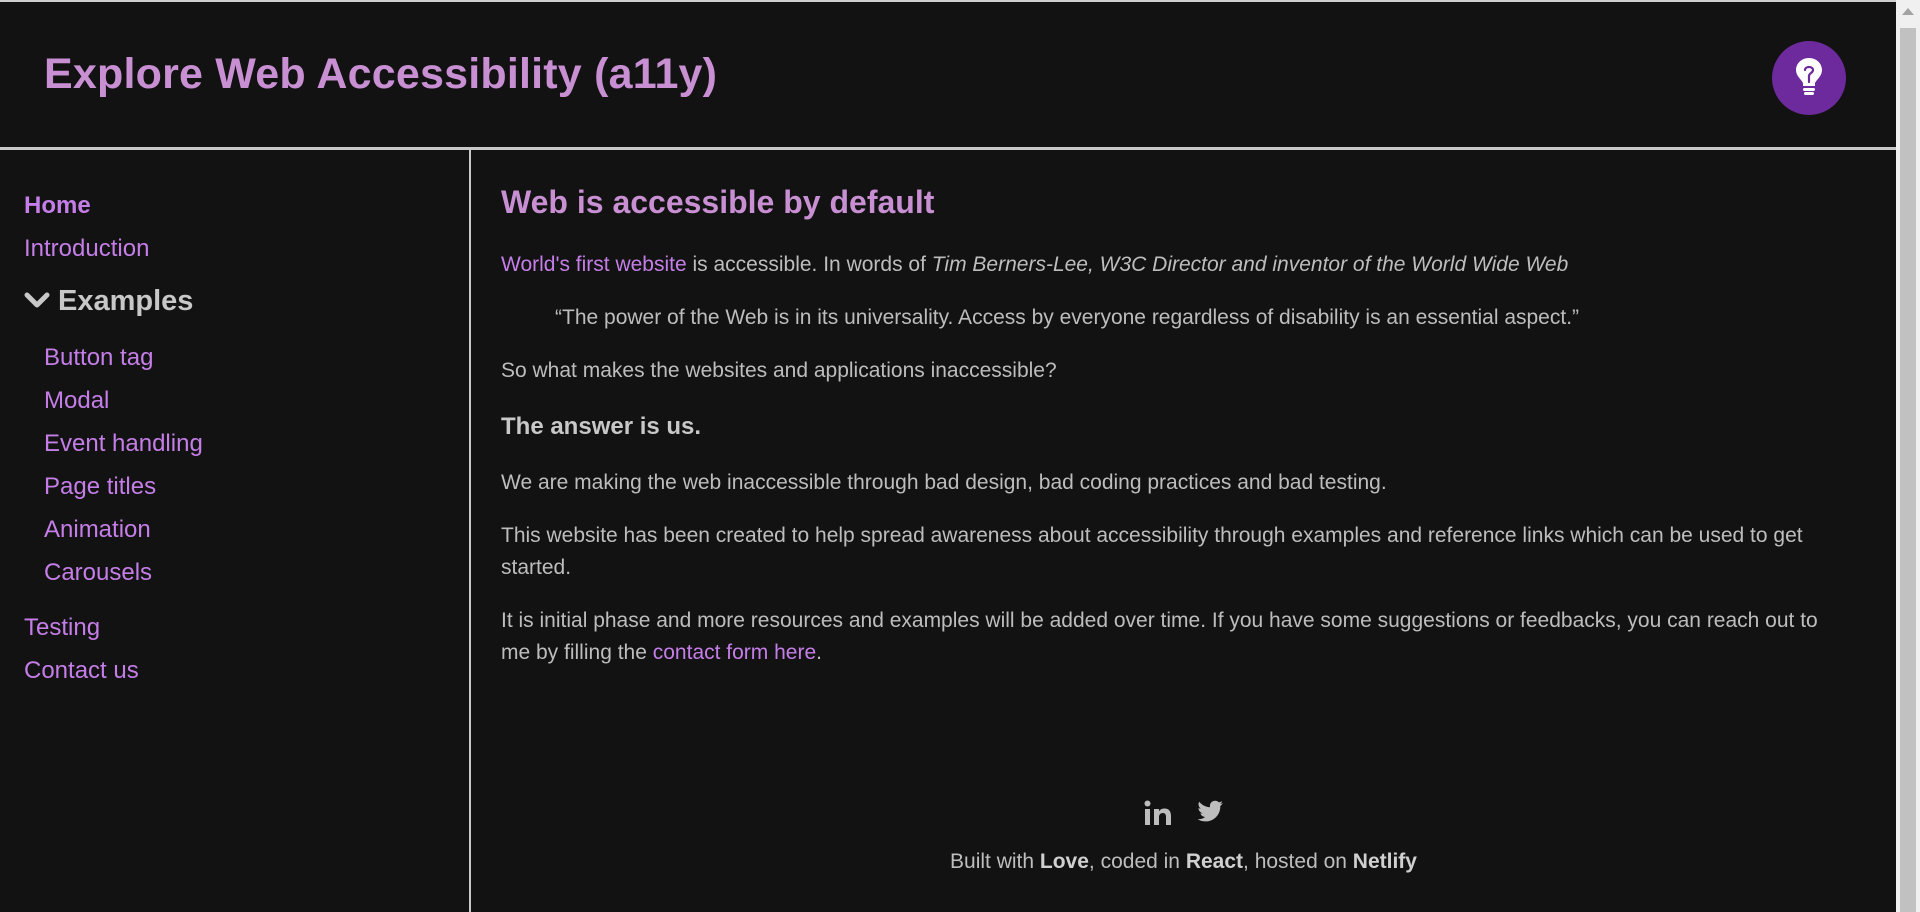 This screenshot has height=912, width=1920. I want to click on footer-netlify: Netlify, so click(1384, 861).